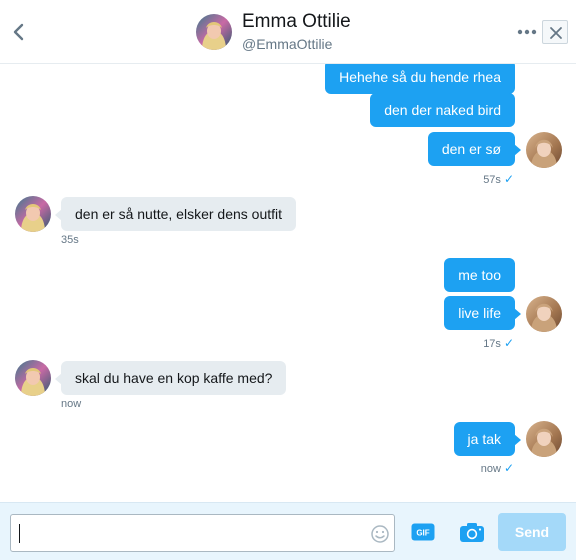 This screenshot has height=560, width=576. I want to click on contact-handle: @EmmaOttilie, so click(287, 44).